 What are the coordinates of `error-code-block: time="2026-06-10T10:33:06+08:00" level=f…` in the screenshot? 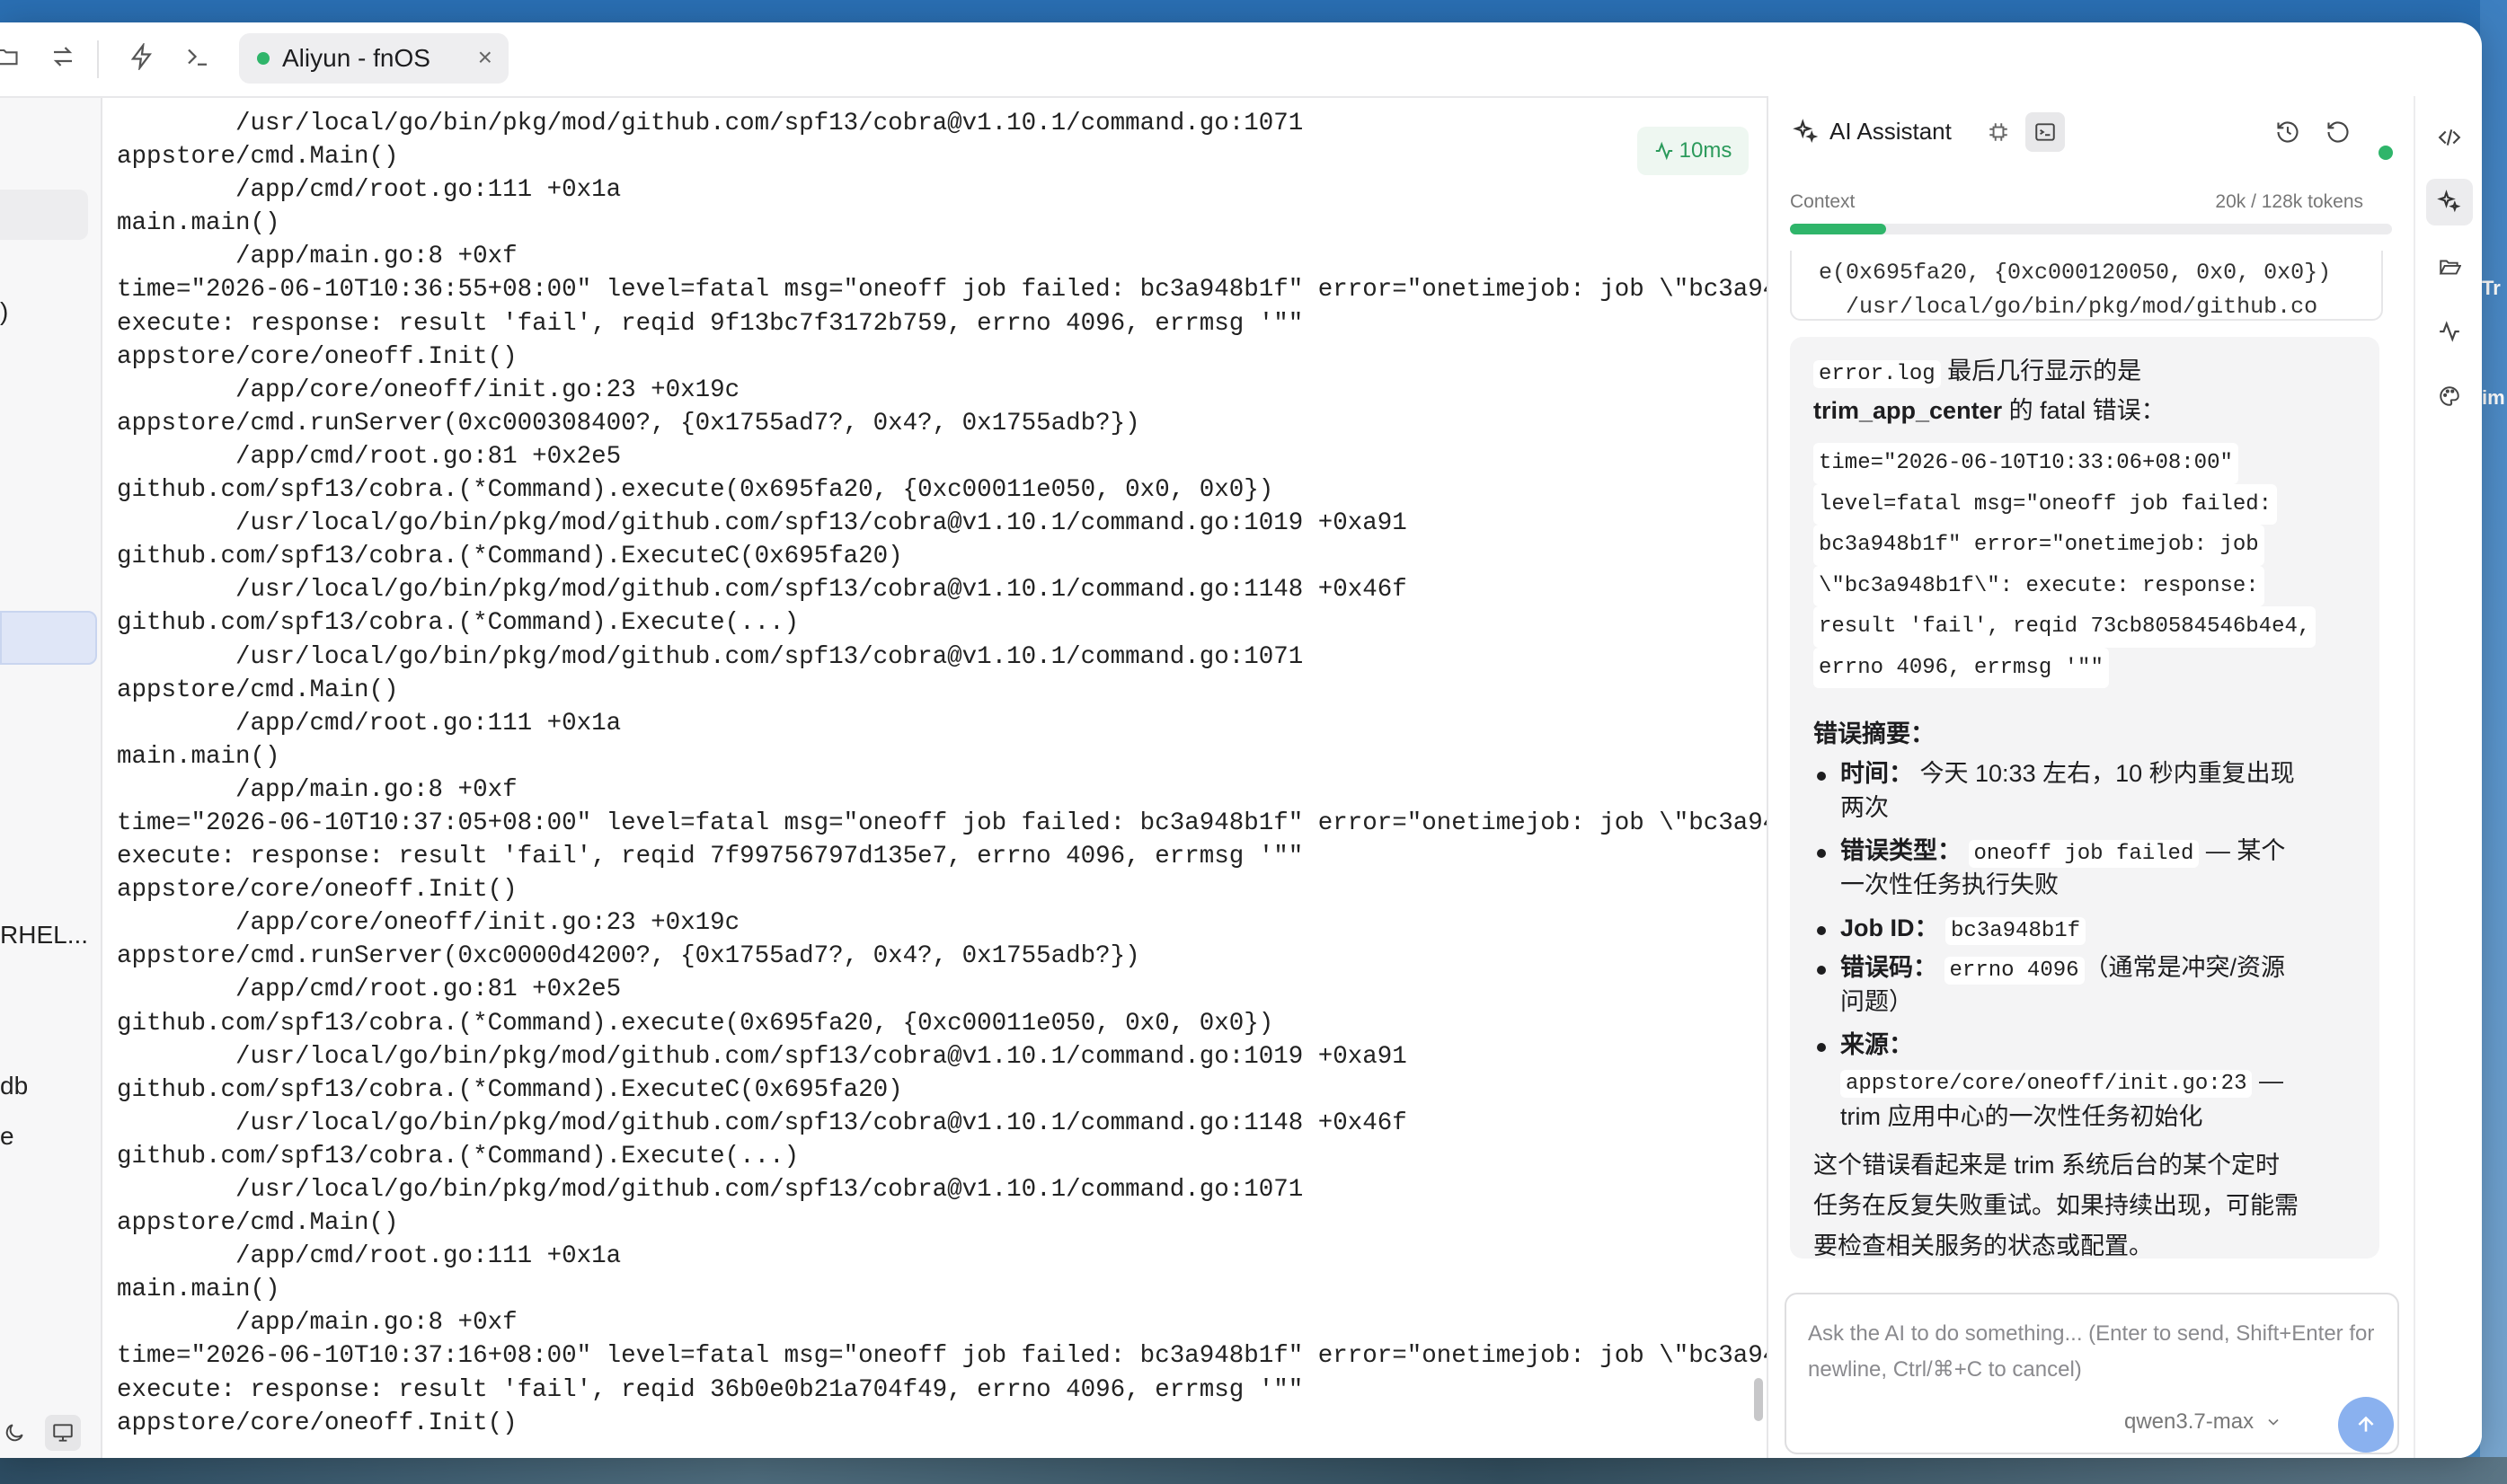 It's located at (2082, 565).